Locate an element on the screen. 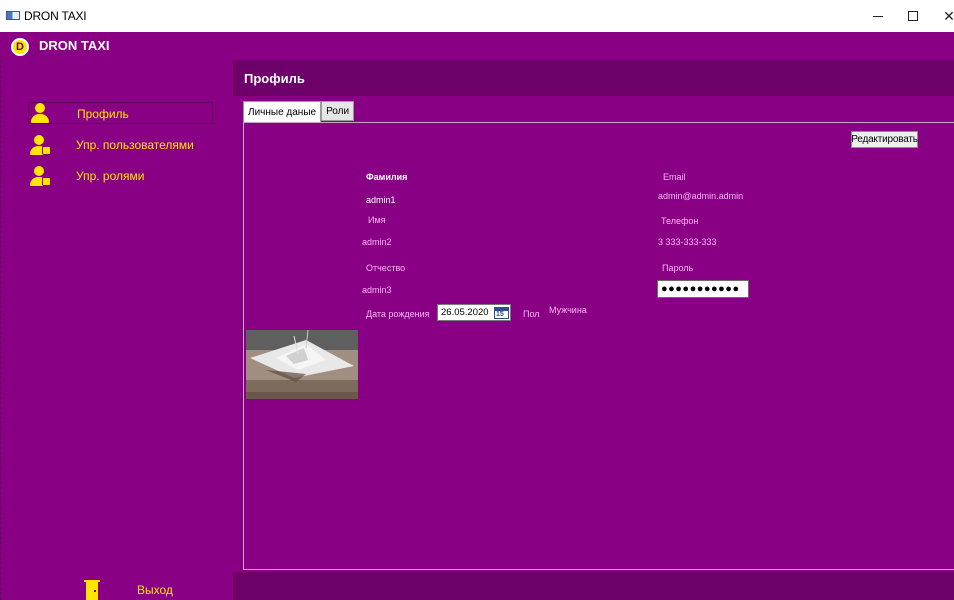  close-button: ✕ is located at coordinates (942, 16).